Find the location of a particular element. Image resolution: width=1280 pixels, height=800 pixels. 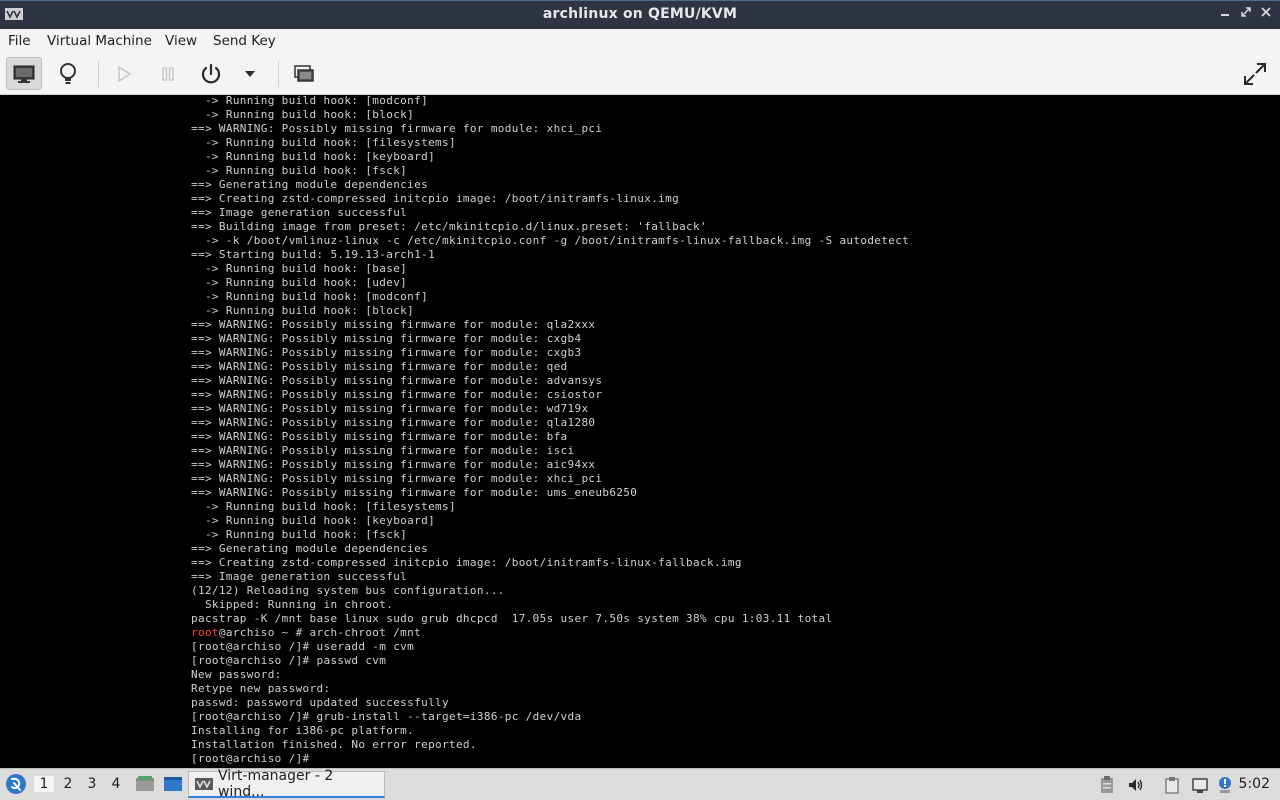

power-icon is located at coordinates (211, 73).